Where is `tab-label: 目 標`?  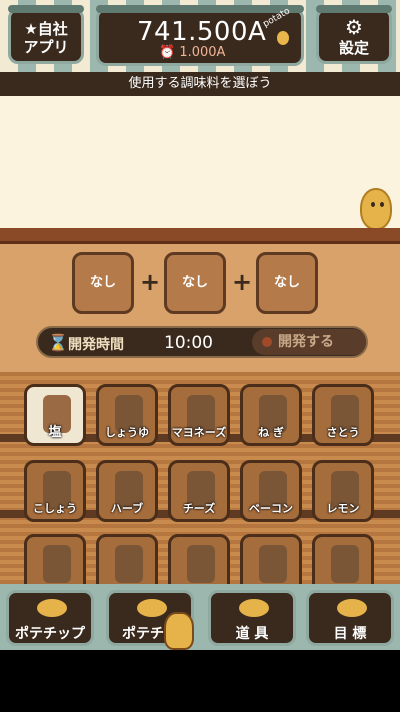 tab-label: 目 標 is located at coordinates (350, 634).